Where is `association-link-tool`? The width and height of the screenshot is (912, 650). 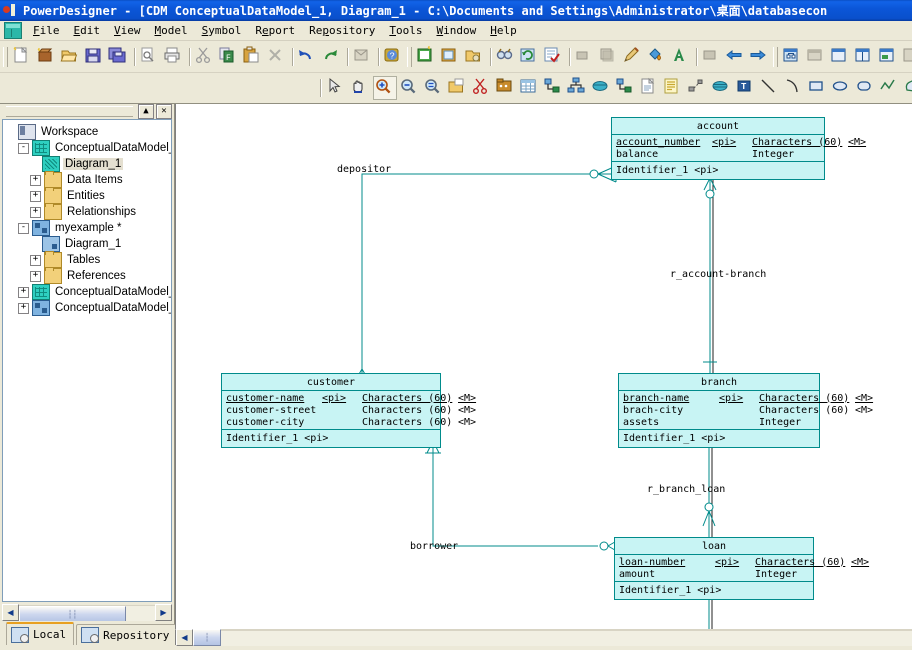
association-link-tool is located at coordinates (626, 88).